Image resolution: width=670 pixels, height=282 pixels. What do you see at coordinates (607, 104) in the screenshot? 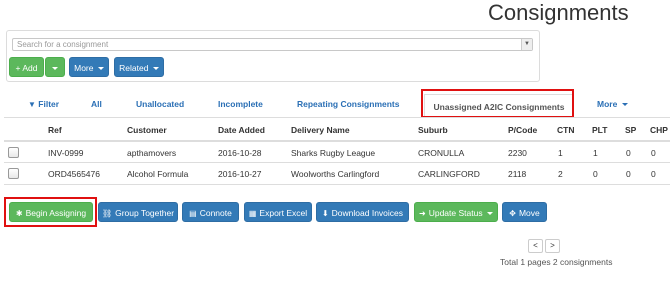
I see `tab-more-label: More` at bounding box center [607, 104].